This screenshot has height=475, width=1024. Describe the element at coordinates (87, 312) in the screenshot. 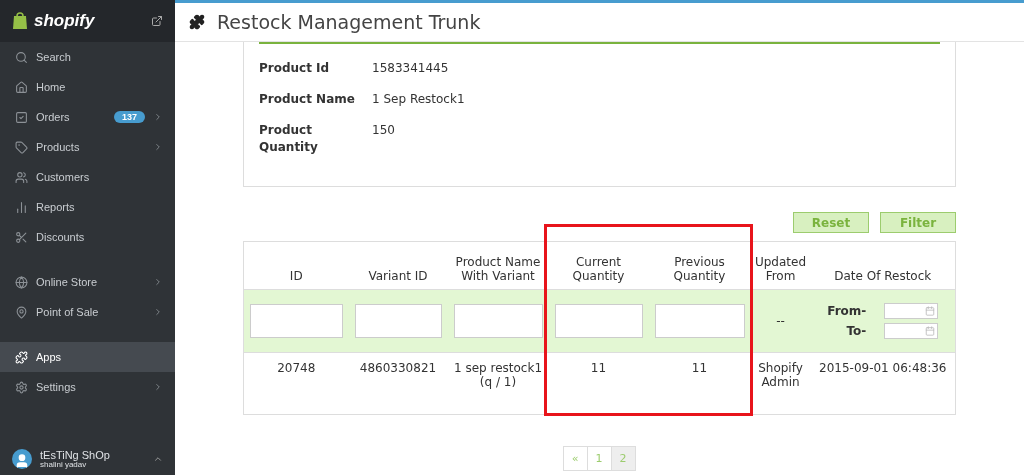

I see `sidebar-item: Point of Sale` at that location.